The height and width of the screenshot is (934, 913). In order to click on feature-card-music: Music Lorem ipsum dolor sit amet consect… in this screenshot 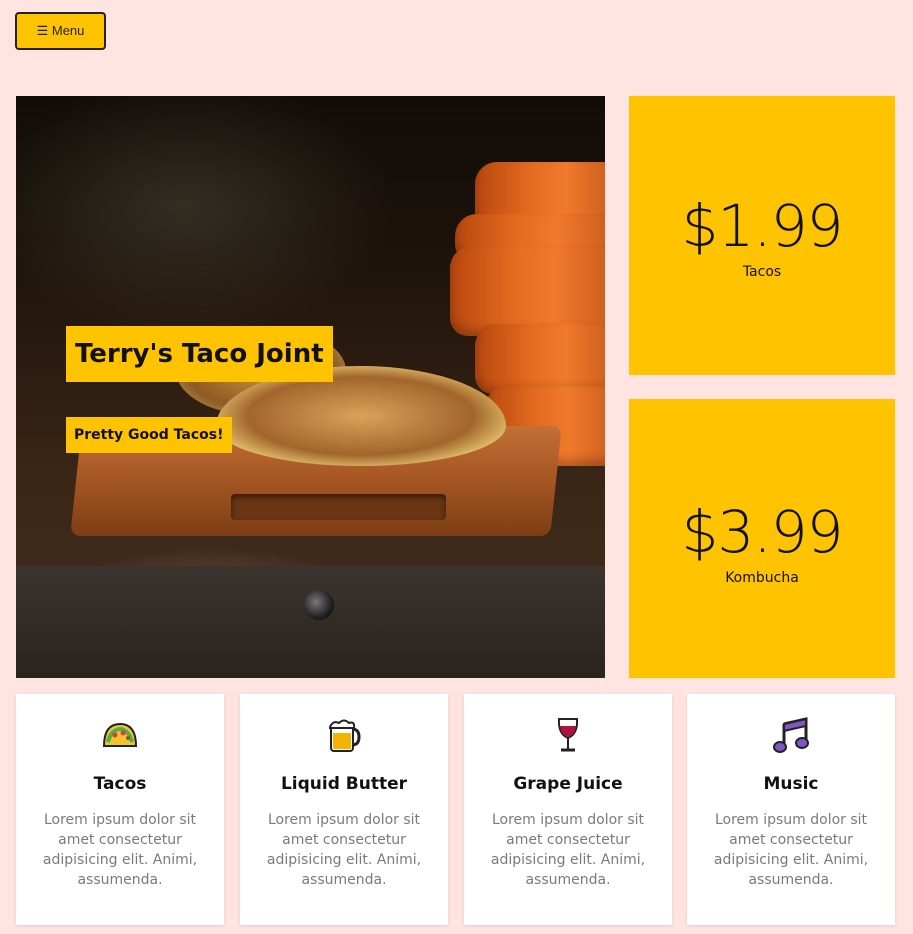, I will do `click(791, 809)`.